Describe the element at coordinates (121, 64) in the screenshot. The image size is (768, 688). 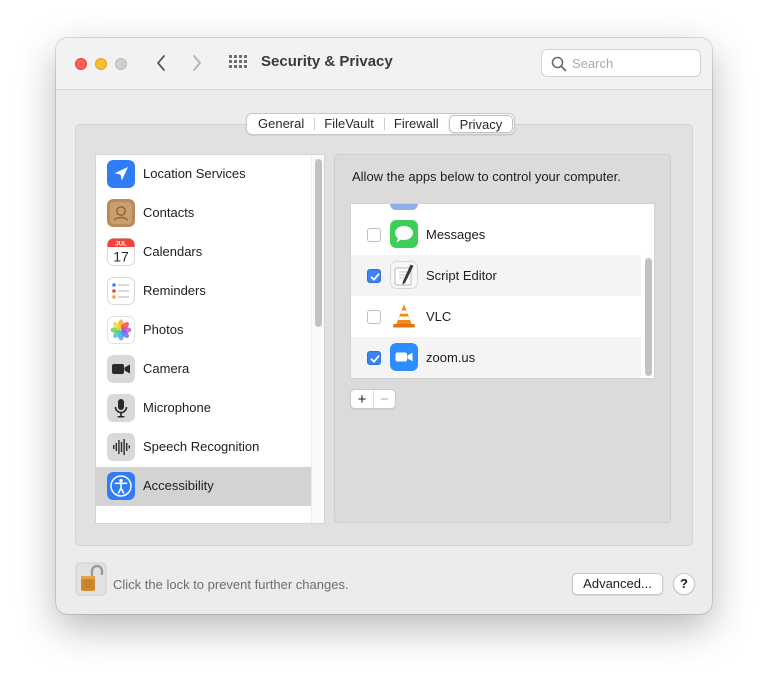
I see `zoom-window-button` at that location.